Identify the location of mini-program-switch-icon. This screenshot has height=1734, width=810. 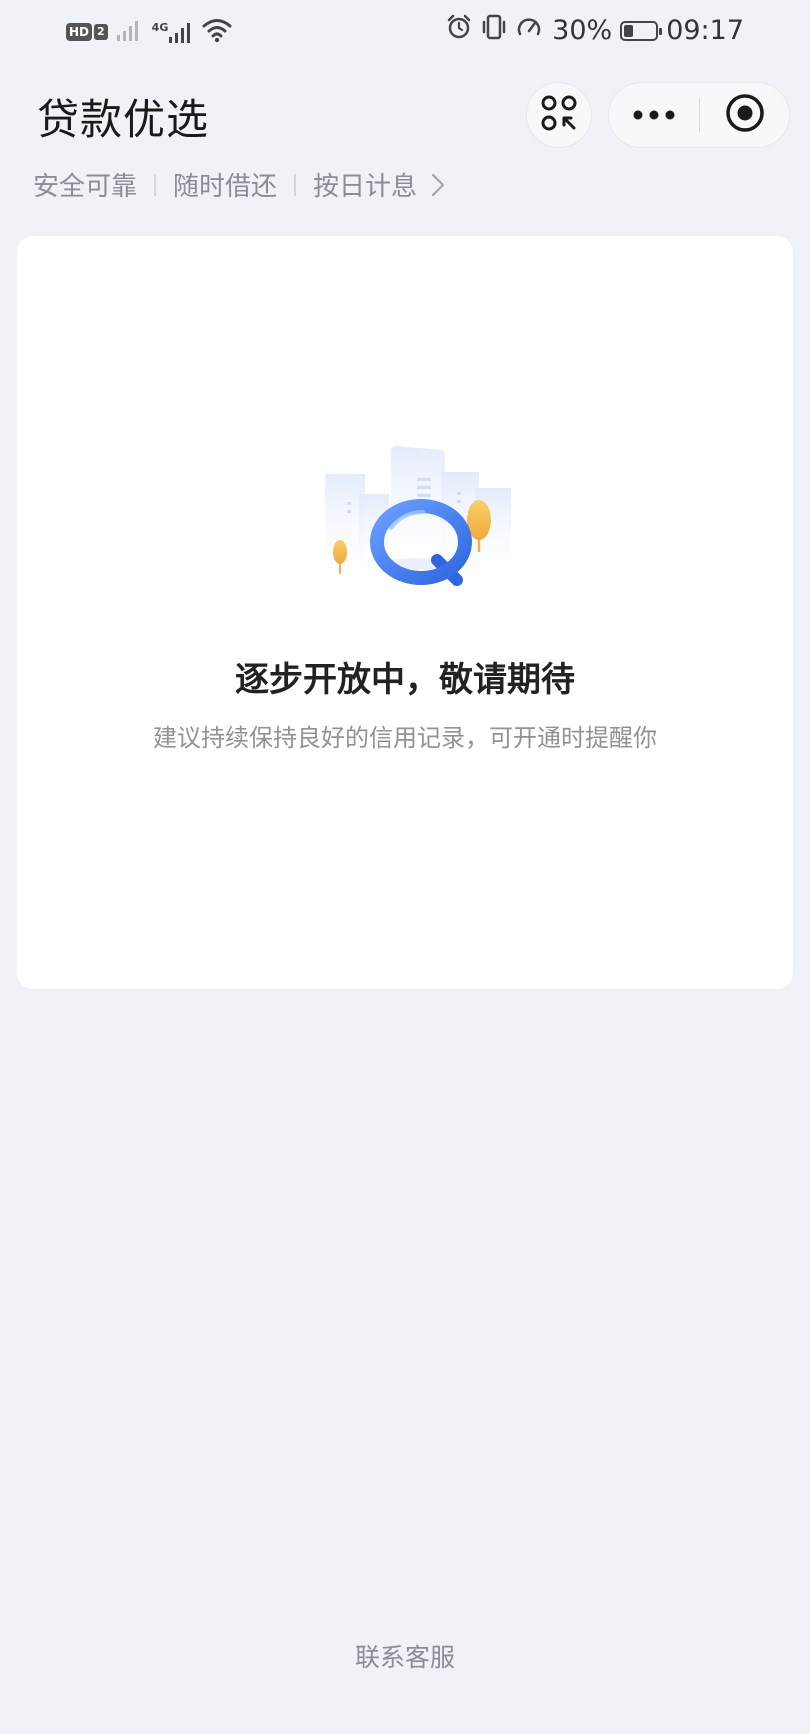
(559, 115).